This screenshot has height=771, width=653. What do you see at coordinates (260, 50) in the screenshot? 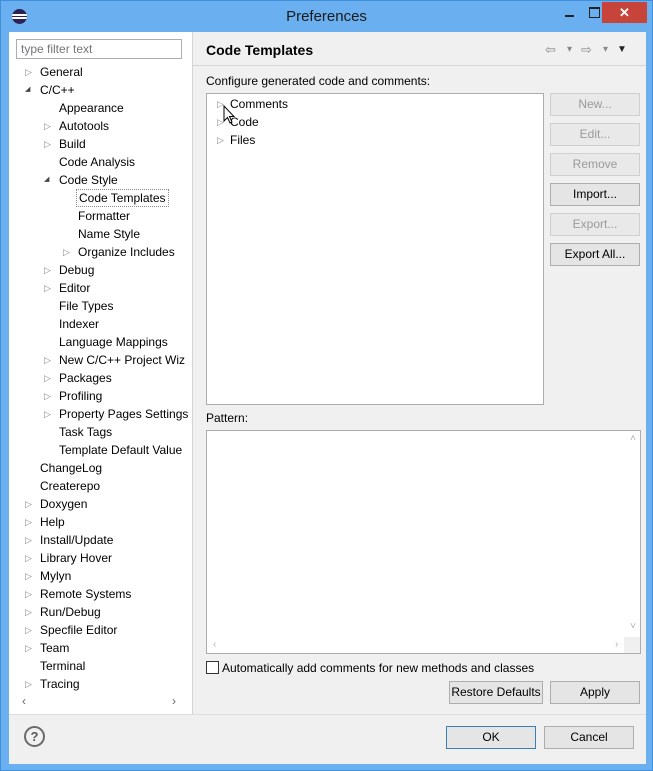
I see `page-title: Code Templates` at bounding box center [260, 50].